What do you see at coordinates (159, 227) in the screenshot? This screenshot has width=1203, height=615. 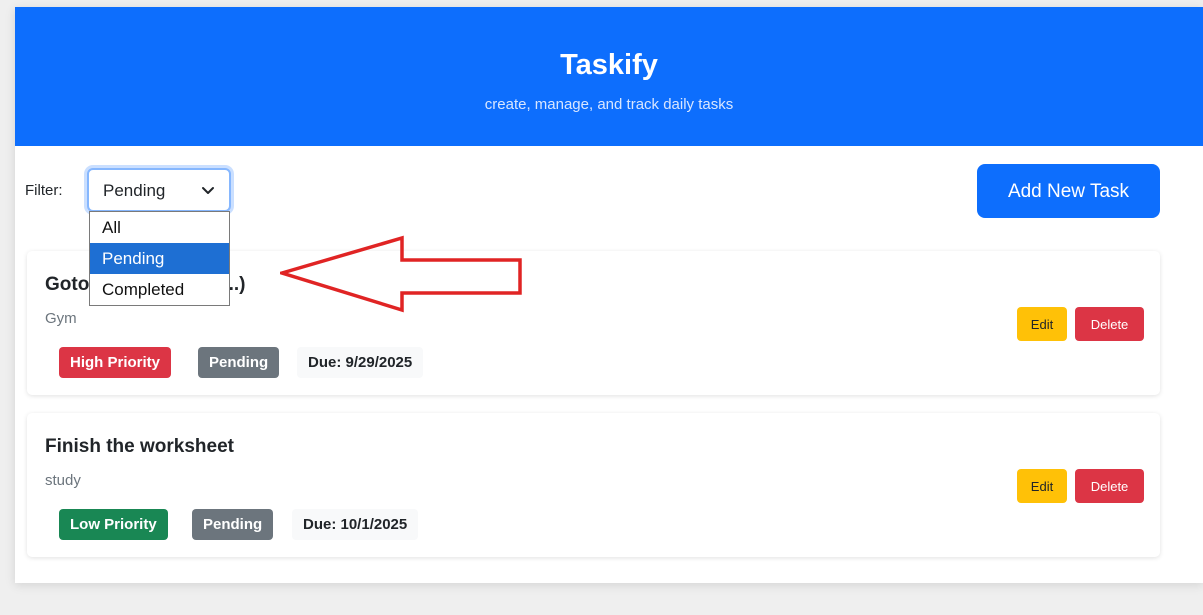 I see `filter-option-all: All` at bounding box center [159, 227].